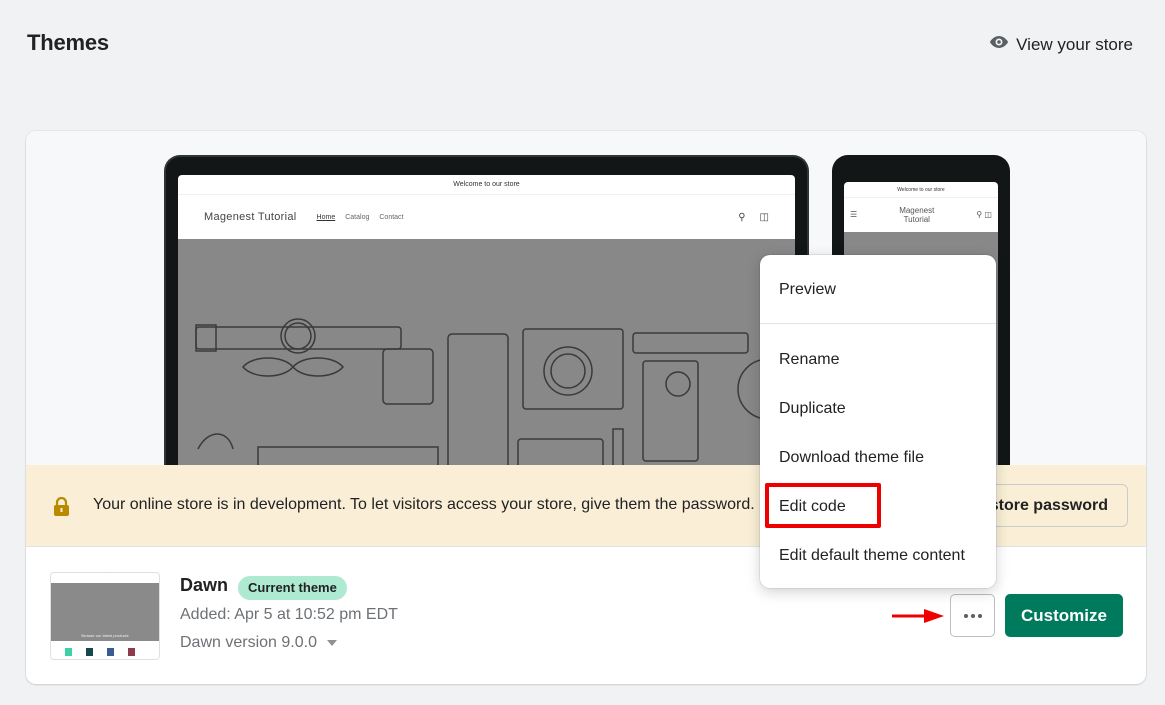 This screenshot has width=1165, height=705. What do you see at coordinates (289, 614) in the screenshot?
I see `theme-added-date: Added: Apr 5 at 10:52 pm EDT` at bounding box center [289, 614].